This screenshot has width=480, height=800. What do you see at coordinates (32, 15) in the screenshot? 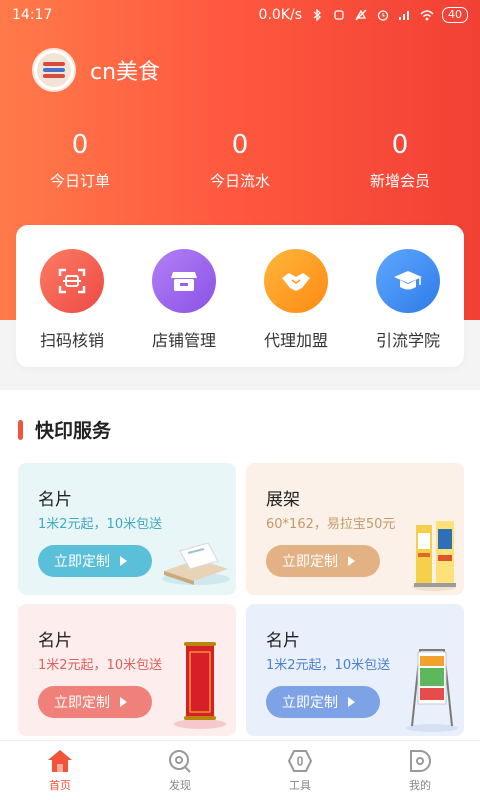
I see `status-time: 14:17` at bounding box center [32, 15].